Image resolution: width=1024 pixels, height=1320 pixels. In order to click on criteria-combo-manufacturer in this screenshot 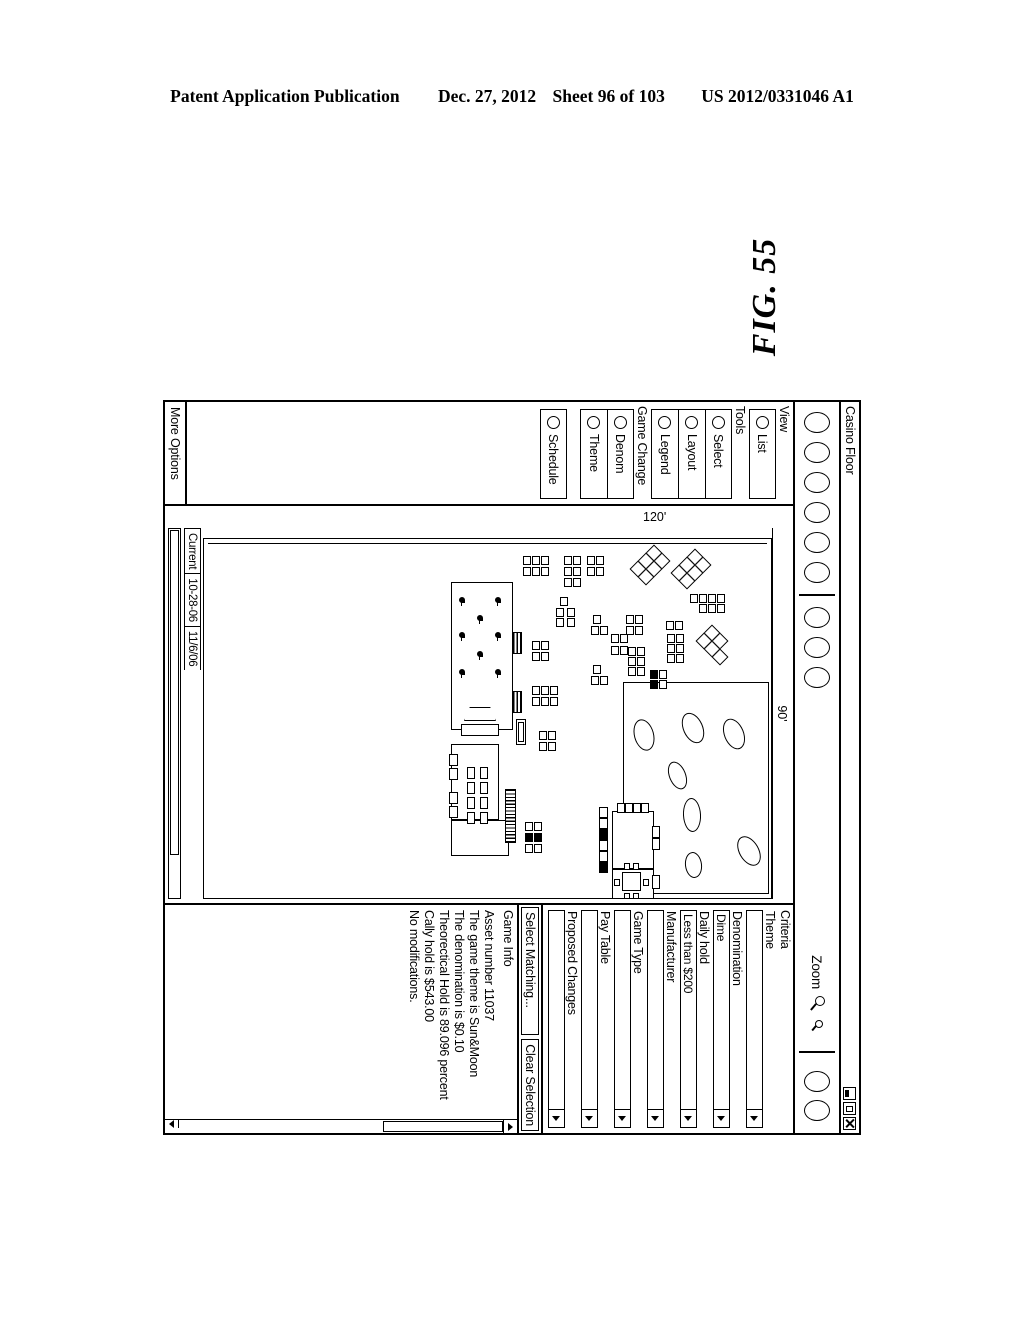, I will do `click(655, 1019)`.